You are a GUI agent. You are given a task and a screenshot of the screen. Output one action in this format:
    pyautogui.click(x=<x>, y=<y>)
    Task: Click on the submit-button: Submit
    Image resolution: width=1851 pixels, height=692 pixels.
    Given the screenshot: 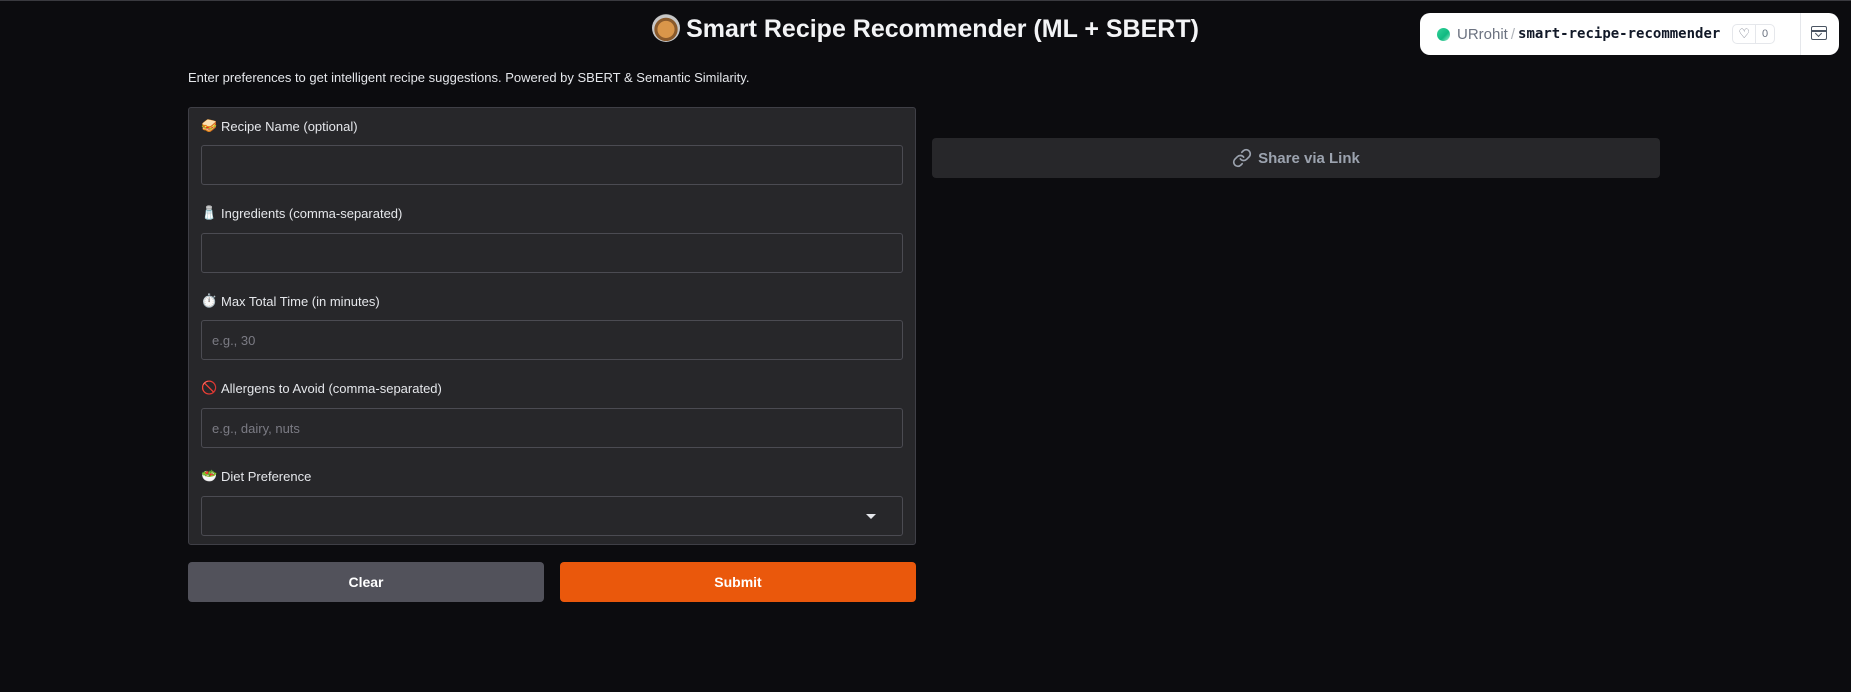 What is the action you would take?
    pyautogui.click(x=738, y=582)
    